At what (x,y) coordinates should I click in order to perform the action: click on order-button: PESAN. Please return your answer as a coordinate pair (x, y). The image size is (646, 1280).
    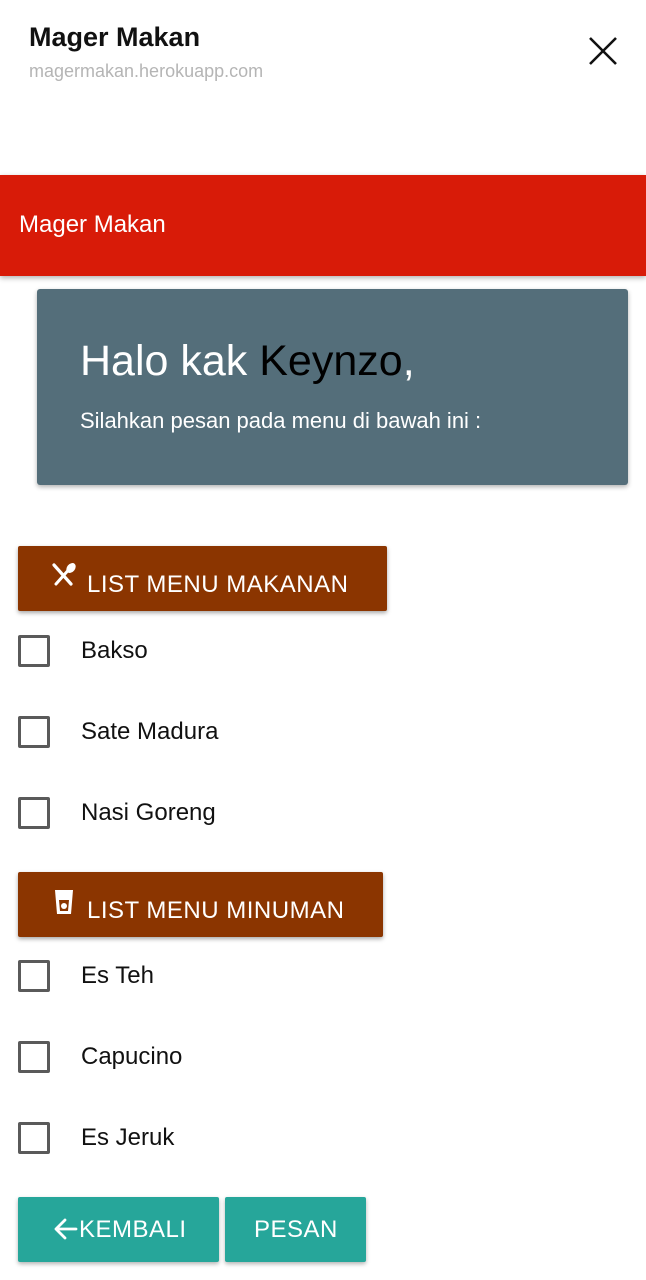
    Looking at the image, I should click on (295, 1229).